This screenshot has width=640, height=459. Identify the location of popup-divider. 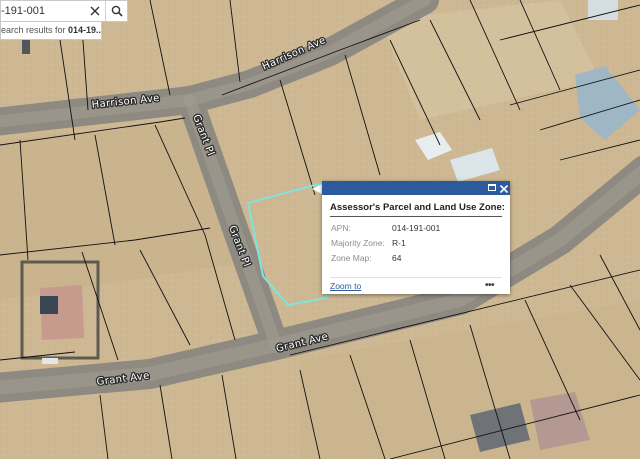
(416, 216).